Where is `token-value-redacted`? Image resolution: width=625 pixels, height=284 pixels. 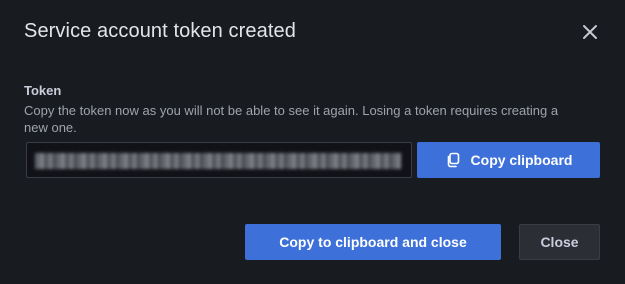
token-value-redacted is located at coordinates (218, 161).